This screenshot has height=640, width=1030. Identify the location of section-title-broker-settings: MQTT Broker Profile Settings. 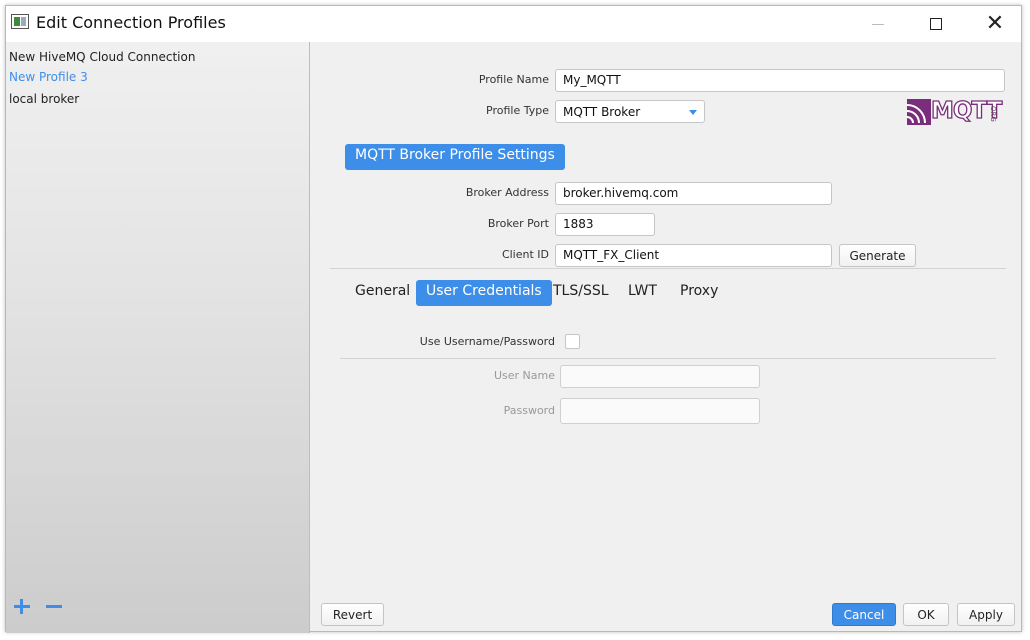
(455, 157).